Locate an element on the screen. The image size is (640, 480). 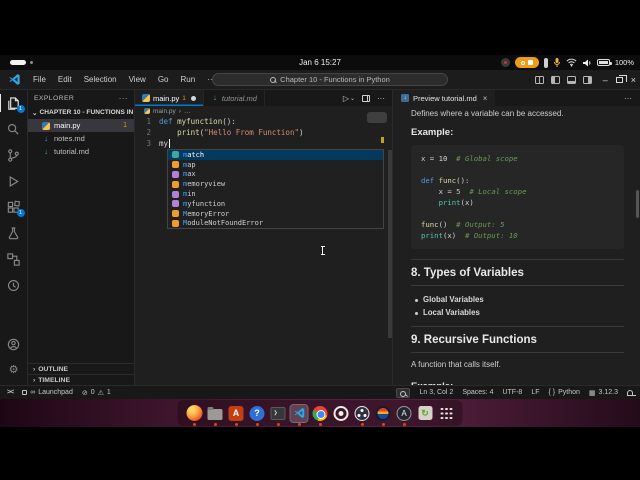
dock-show-applications is located at coordinates (446, 413).